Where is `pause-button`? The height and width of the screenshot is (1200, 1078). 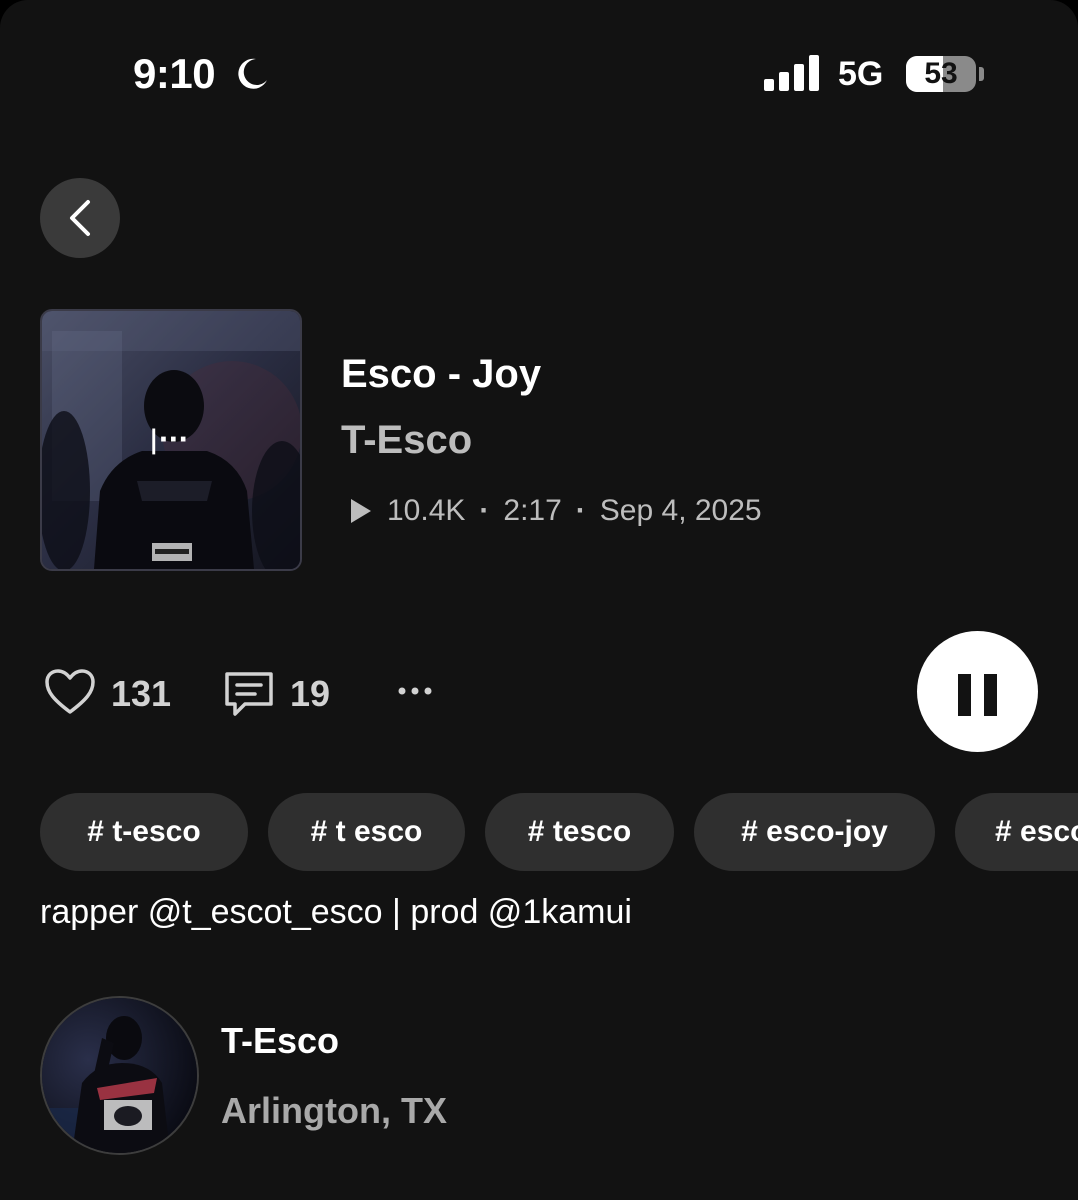
pause-button is located at coordinates (977, 691).